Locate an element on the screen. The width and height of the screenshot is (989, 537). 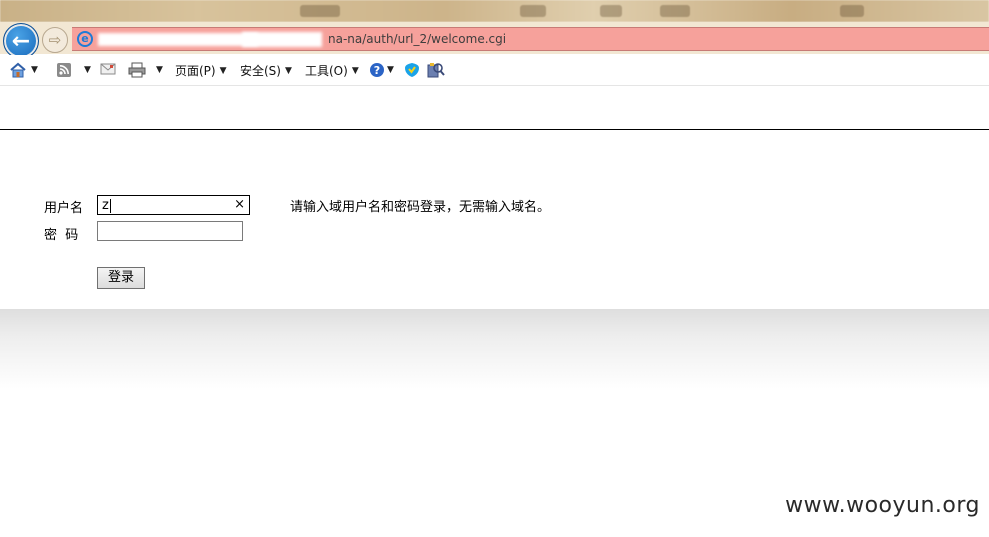
watermark: www.wooyun.org is located at coordinates (882, 505).